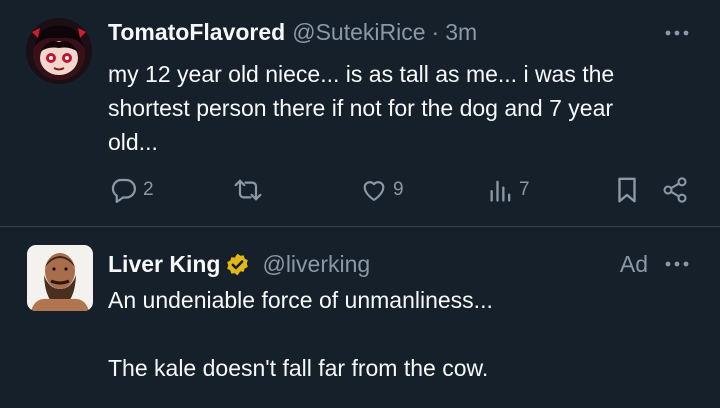 The image size is (720, 408). I want to click on reply-button: 2, so click(131, 190).